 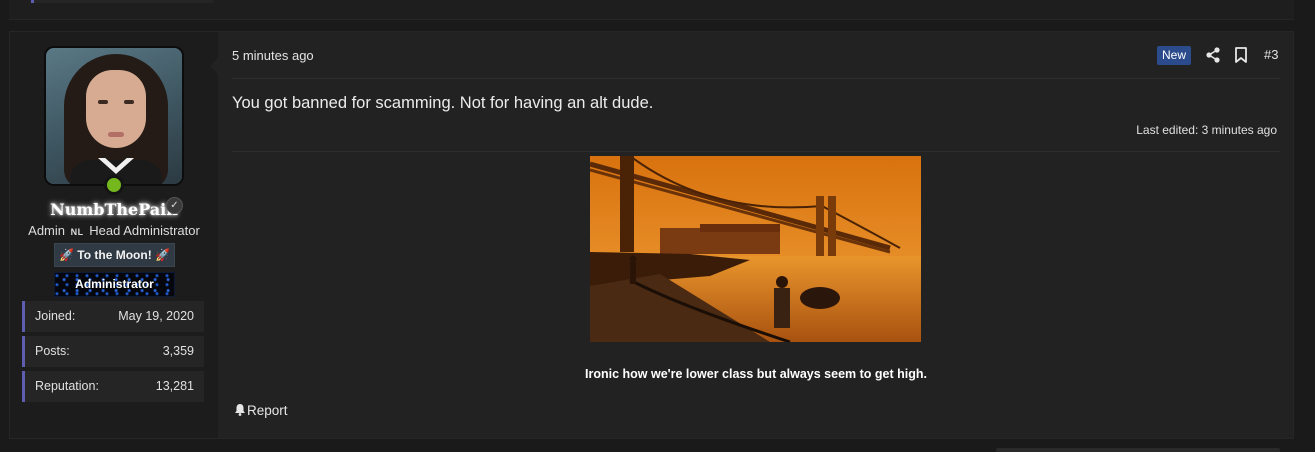 What do you see at coordinates (113, 351) in the screenshot?
I see `stat-posts: Posts: 3,359` at bounding box center [113, 351].